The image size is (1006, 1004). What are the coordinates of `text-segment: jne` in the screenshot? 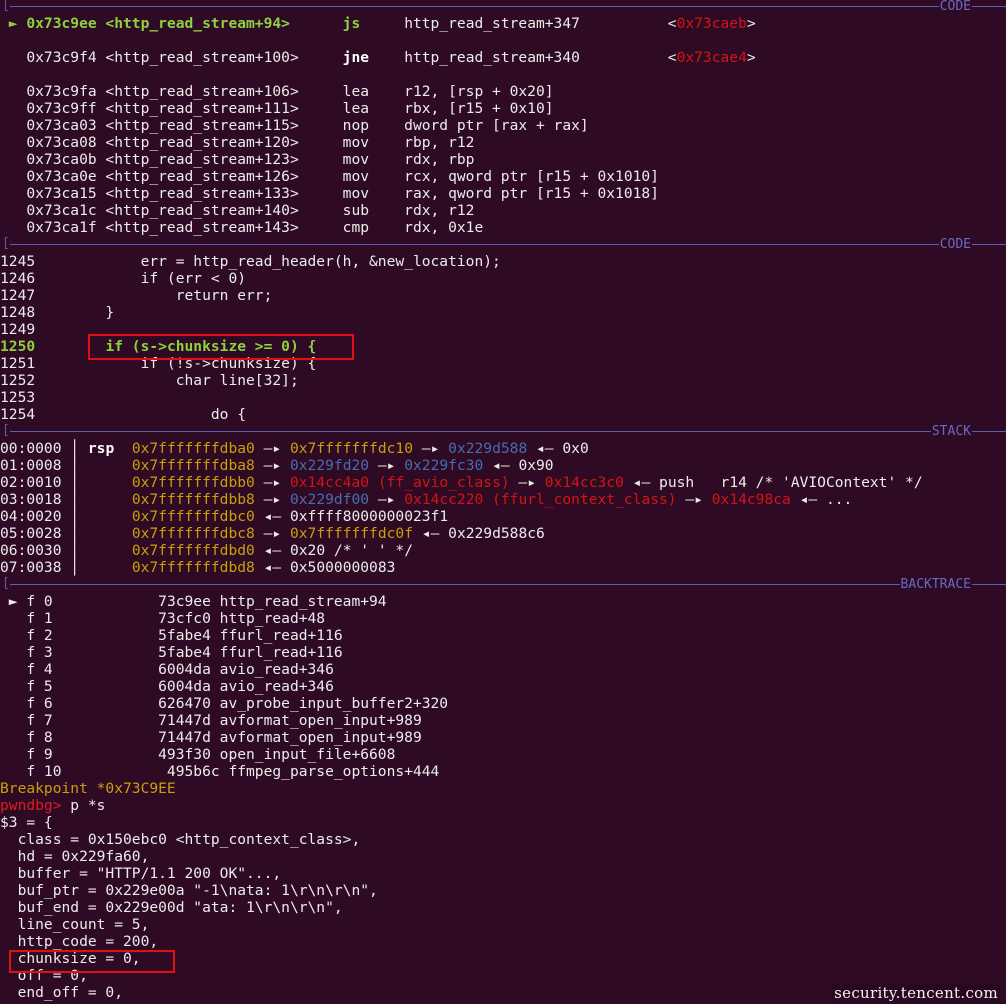 It's located at (373, 57).